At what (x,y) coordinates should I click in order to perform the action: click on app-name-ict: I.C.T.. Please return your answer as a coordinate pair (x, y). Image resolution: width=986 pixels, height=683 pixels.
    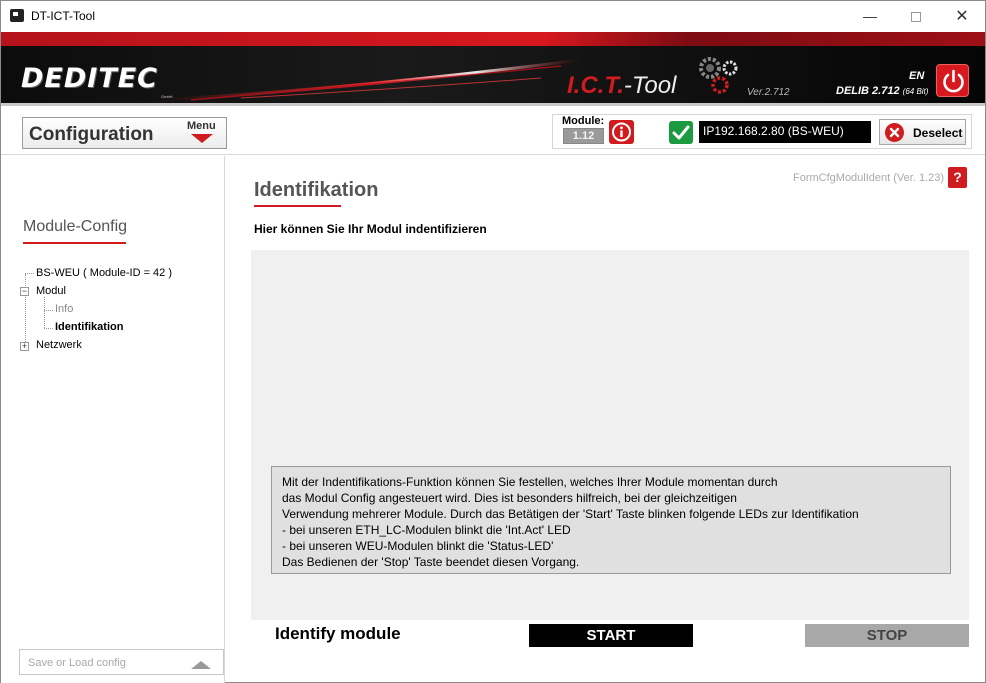
    Looking at the image, I should click on (595, 85).